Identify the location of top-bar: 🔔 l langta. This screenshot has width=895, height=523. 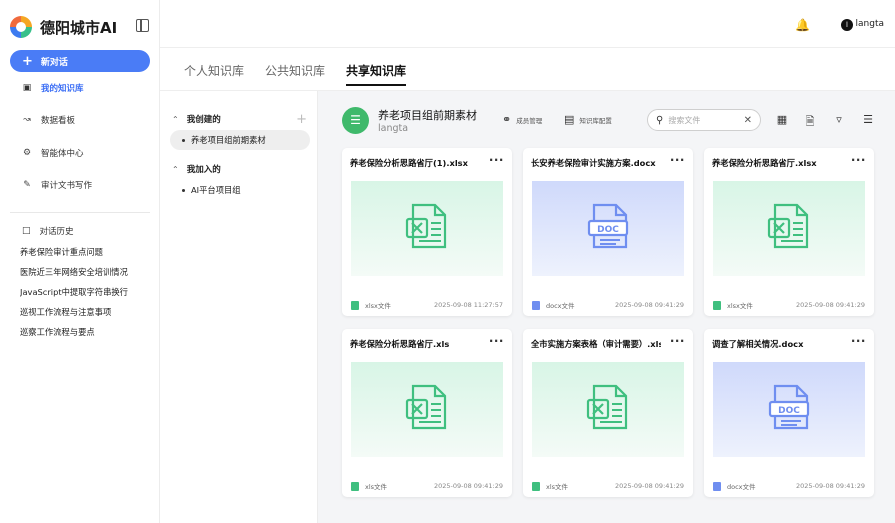
(527, 24).